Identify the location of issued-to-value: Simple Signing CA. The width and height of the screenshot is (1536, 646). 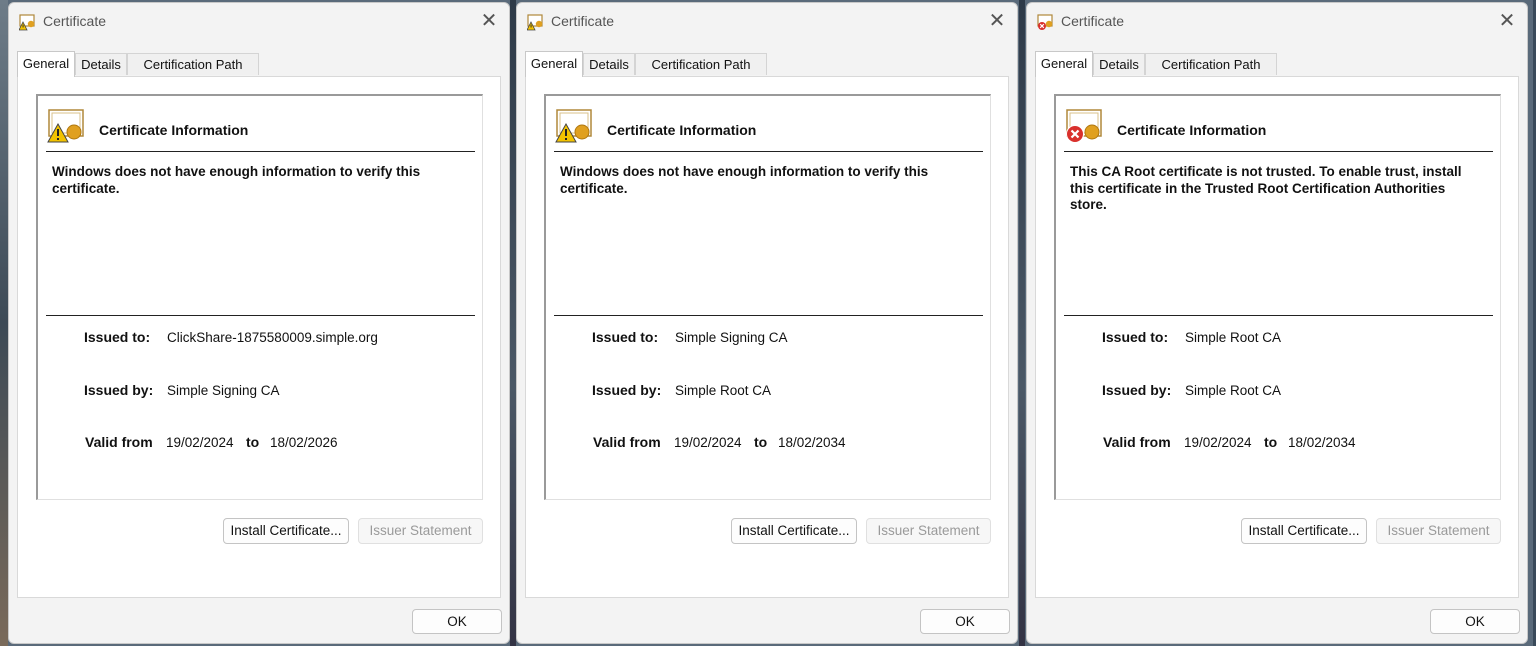
(731, 337).